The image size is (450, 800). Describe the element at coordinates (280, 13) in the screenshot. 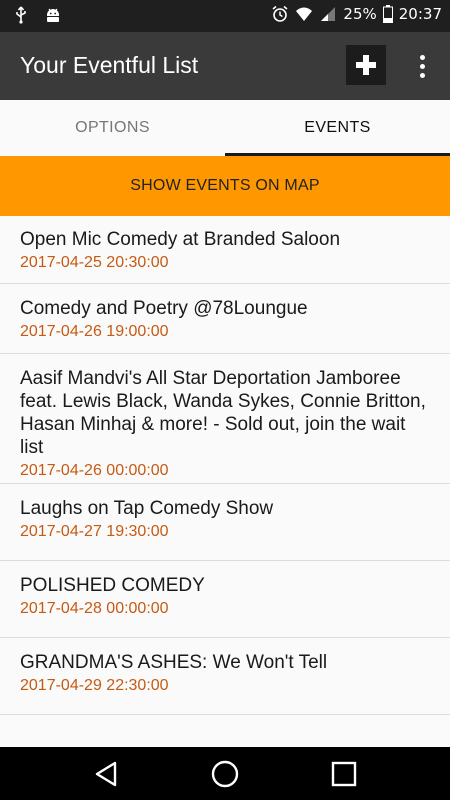

I see `alarm-icon` at that location.